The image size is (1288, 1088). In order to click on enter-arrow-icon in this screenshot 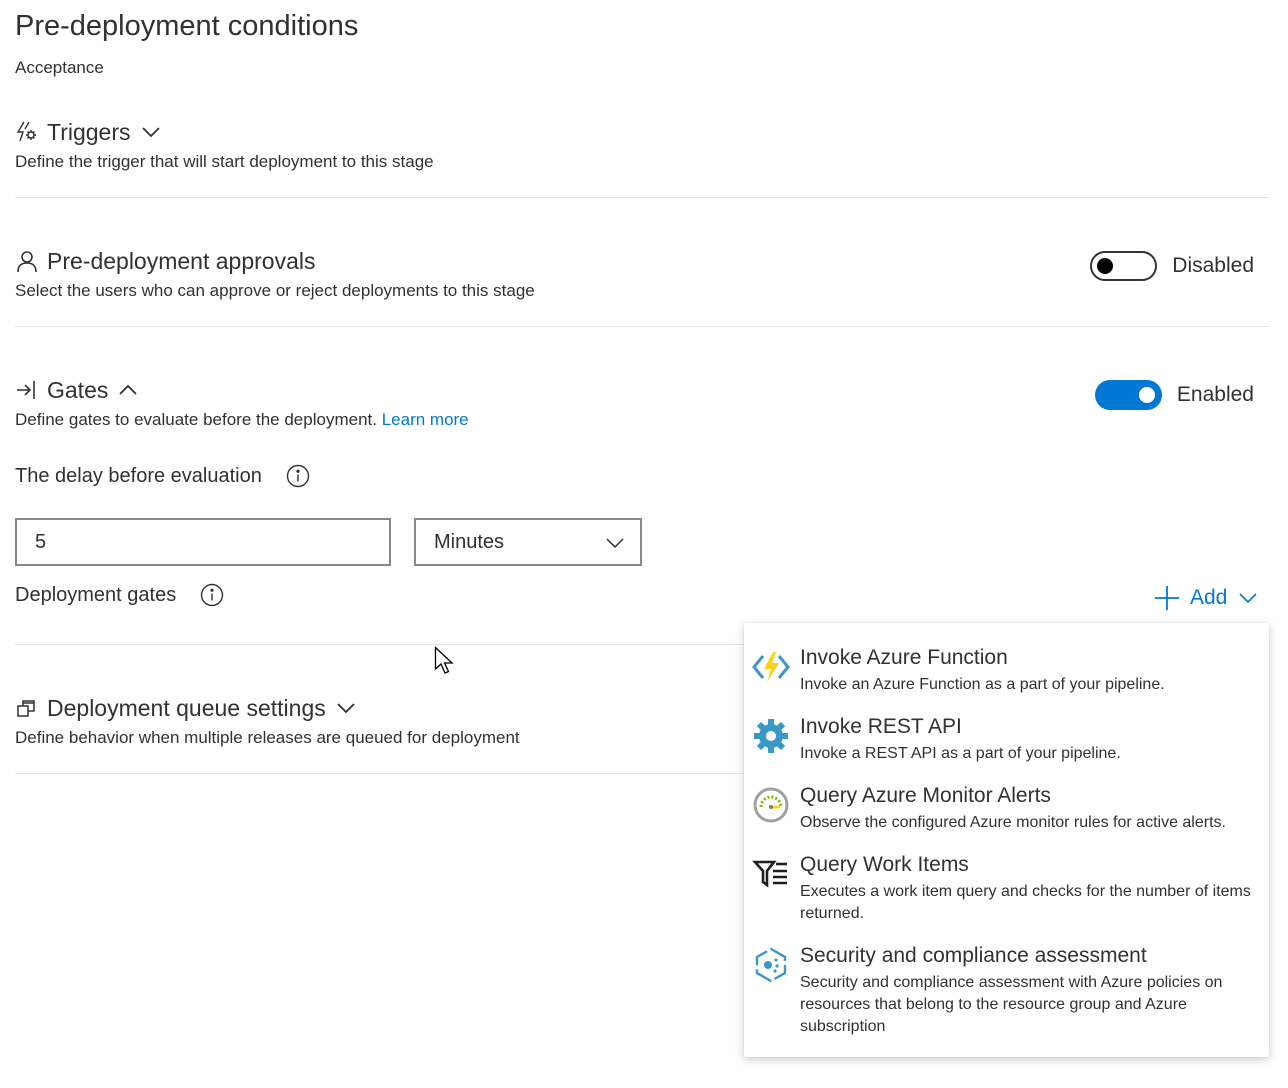, I will do `click(27, 390)`.